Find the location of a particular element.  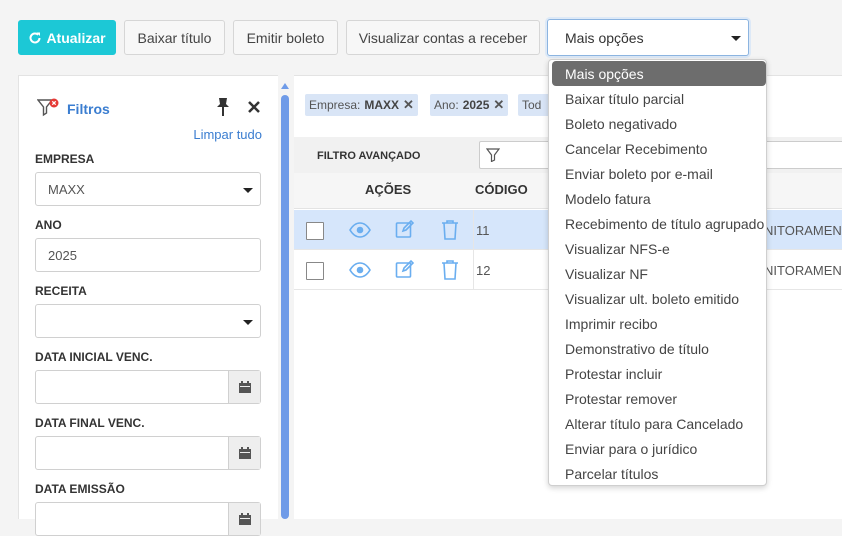

refresh-button: Atualizar is located at coordinates (67, 37).